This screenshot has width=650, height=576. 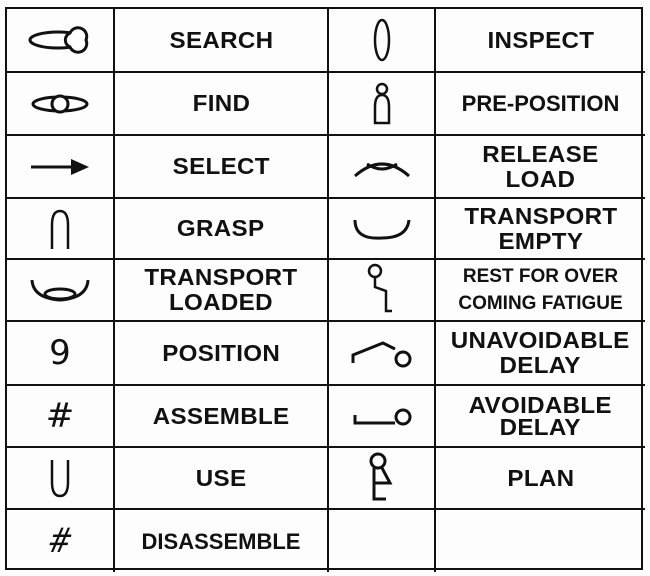 I want to click on label-unavoidable-delay-line1: UNAVOIDABLE, so click(x=540, y=340).